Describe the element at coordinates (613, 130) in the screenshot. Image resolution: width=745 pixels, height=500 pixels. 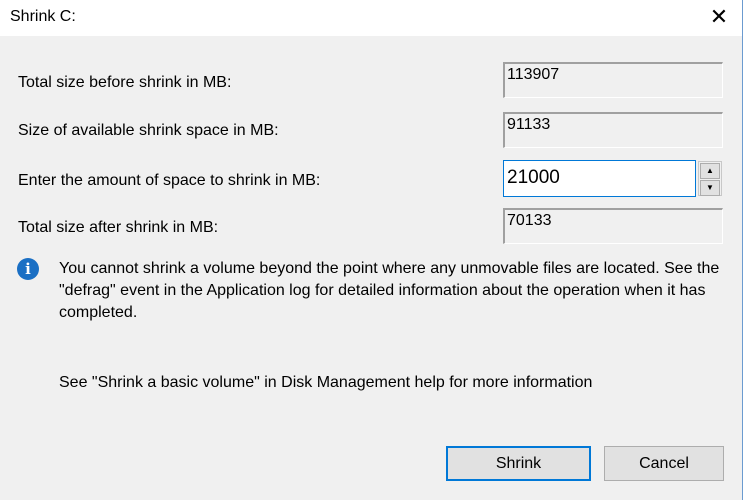
I see `available-shrink-value: 91133` at that location.